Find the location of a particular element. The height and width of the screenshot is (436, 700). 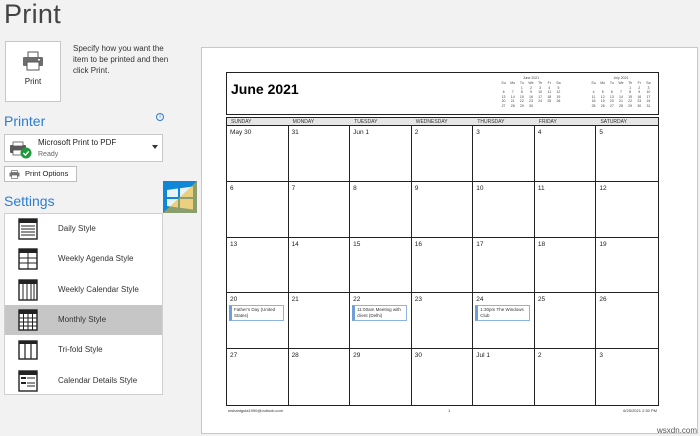

mini-date: 30 is located at coordinates (639, 105).